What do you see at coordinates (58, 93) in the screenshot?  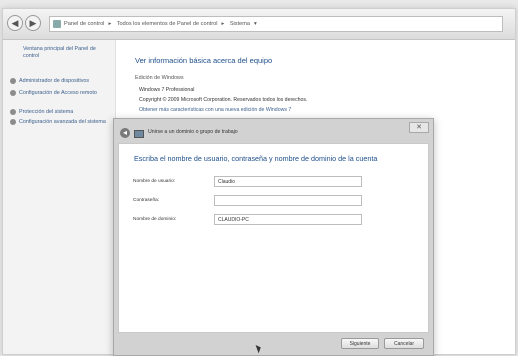 I see `sidebar-item-label: Configuración de Acceso remoto` at bounding box center [58, 93].